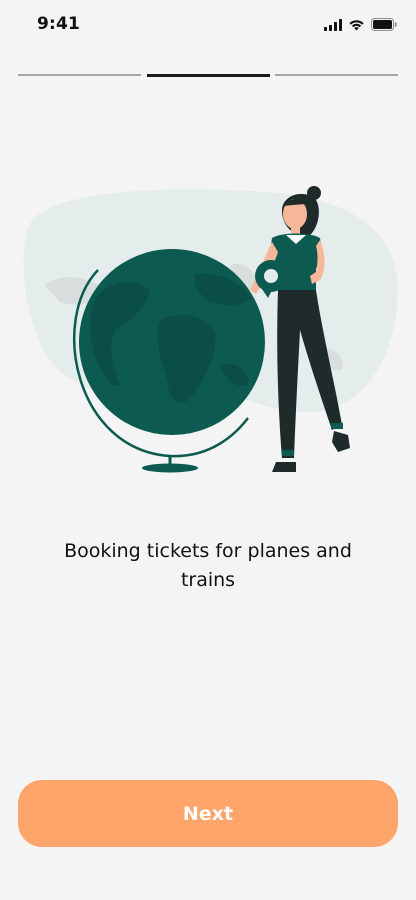 The width and height of the screenshot is (416, 900). Describe the element at coordinates (356, 25) in the screenshot. I see `wifi-icon` at that location.